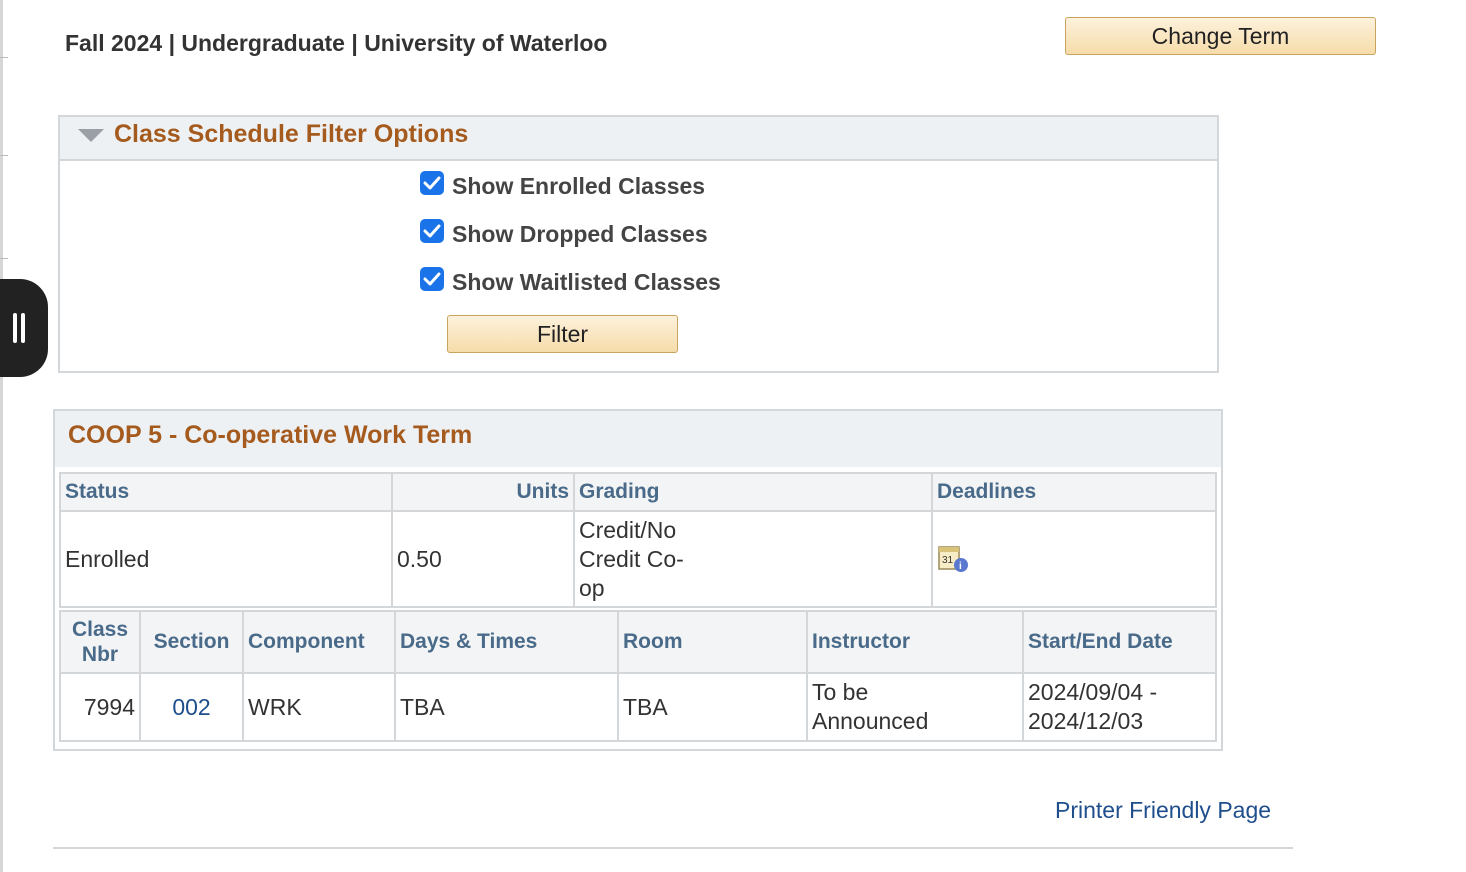 This screenshot has height=872, width=1466. What do you see at coordinates (673, 848) in the screenshot?
I see `bottom-divider` at bounding box center [673, 848].